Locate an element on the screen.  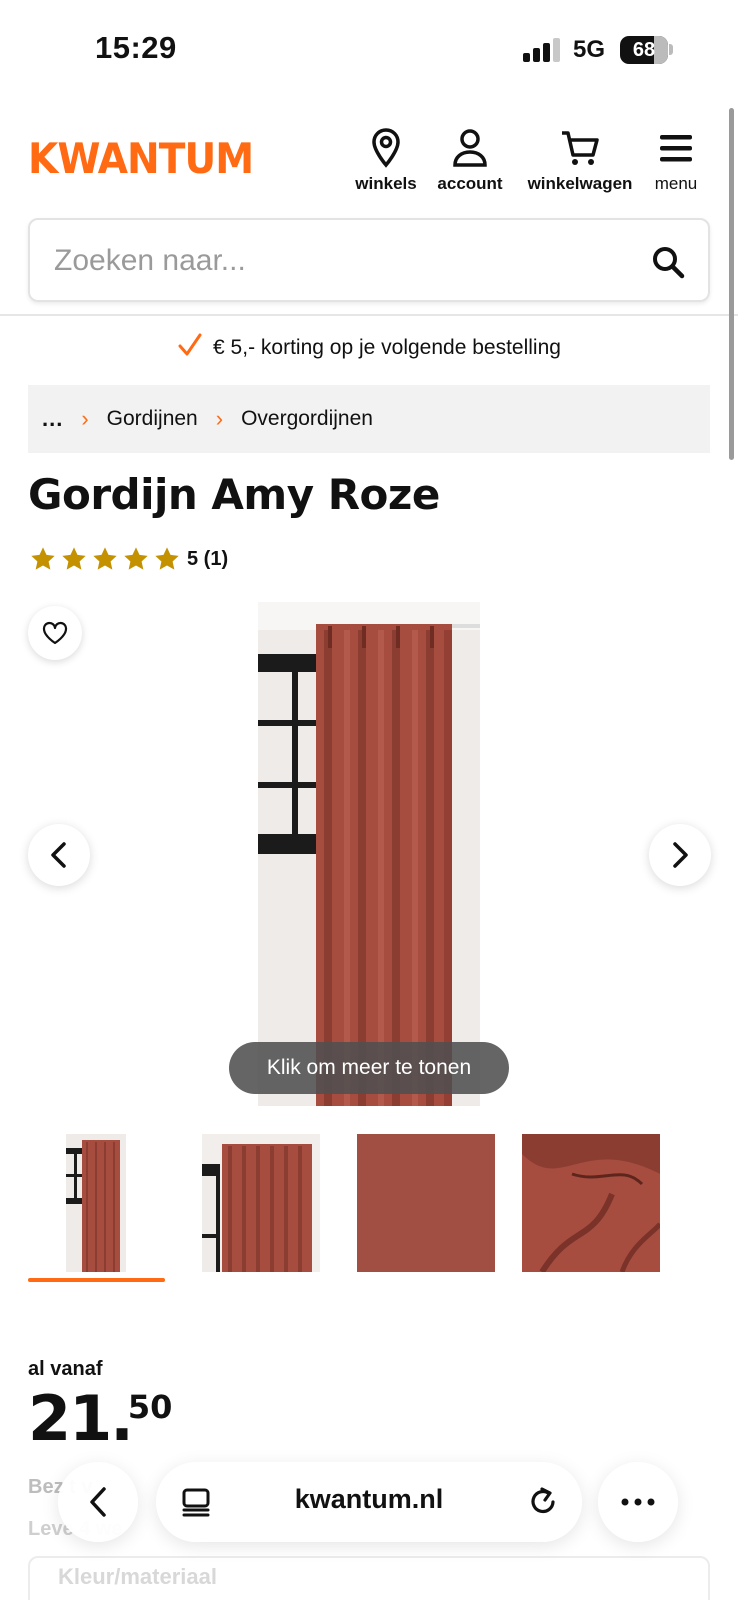
gallery-prev-button is located at coordinates (59, 855).